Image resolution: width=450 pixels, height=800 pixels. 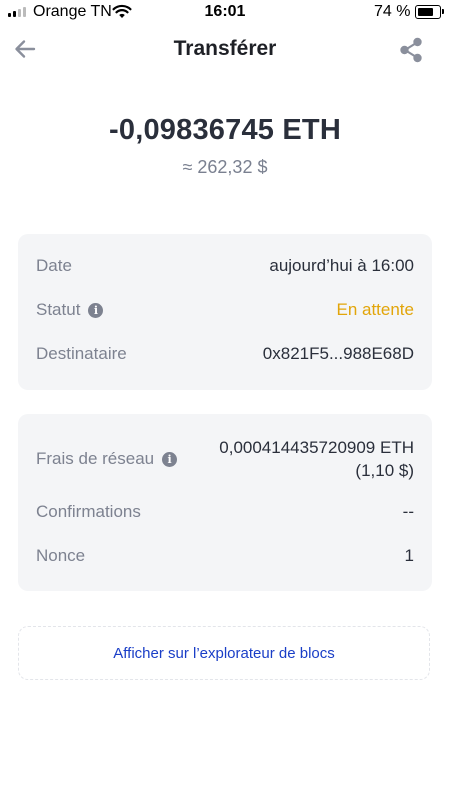 I want to click on date-label: Date, so click(x=54, y=265).